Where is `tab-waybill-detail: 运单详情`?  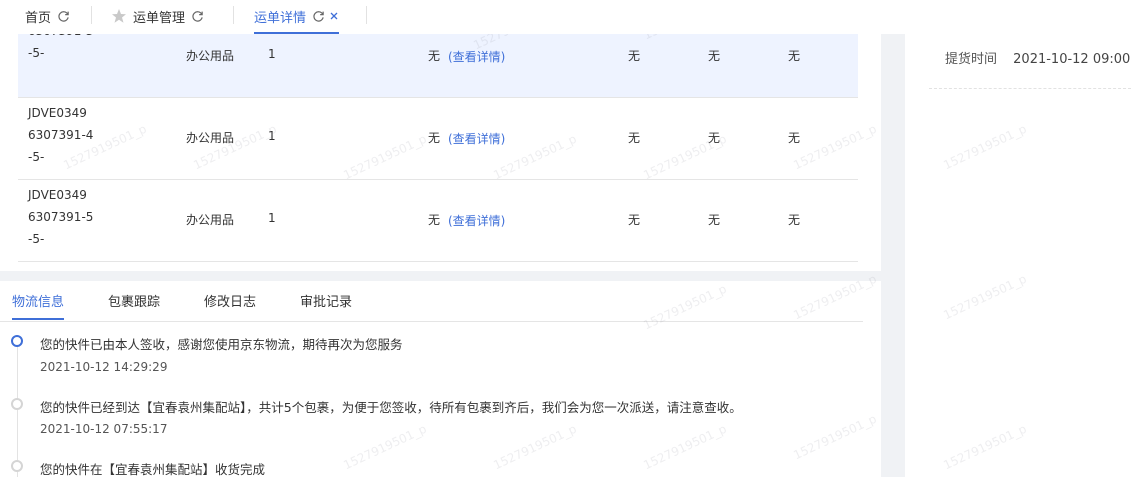
tab-waybill-detail: 运单详情 is located at coordinates (297, 17).